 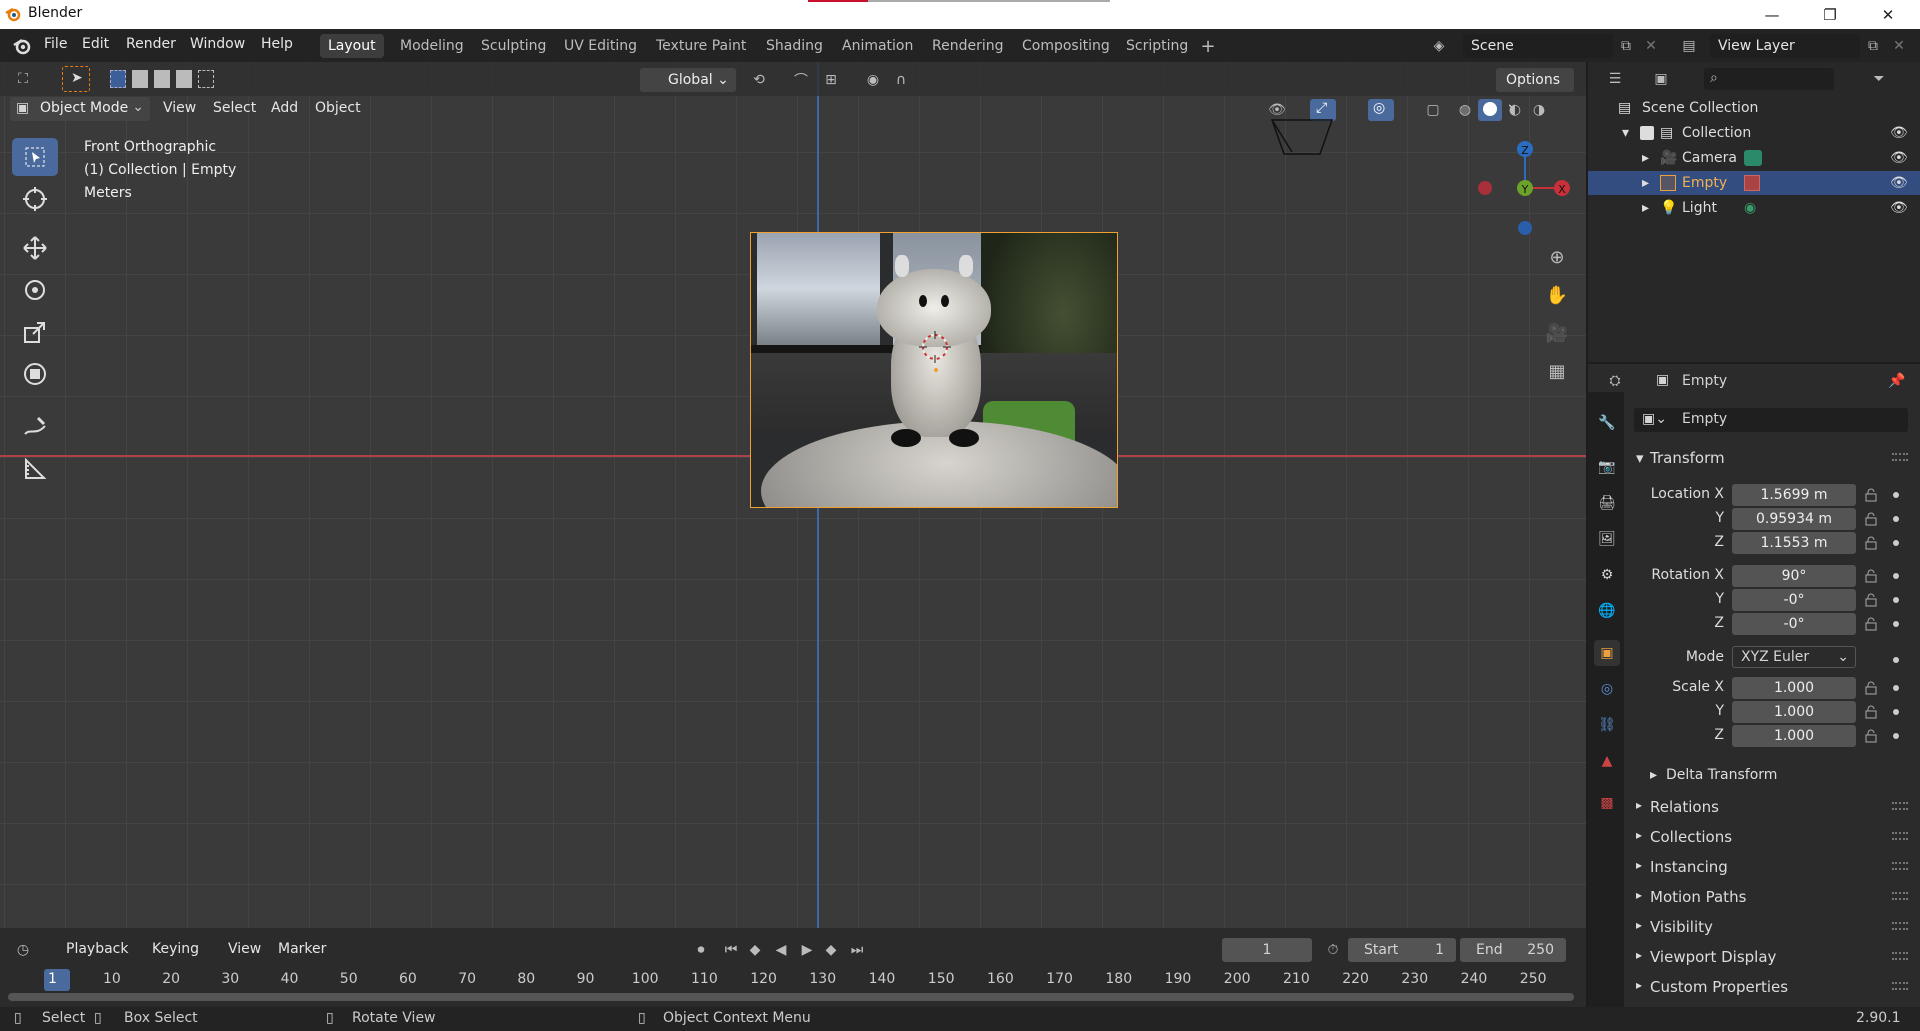 I want to click on scale-z-field: 1.000, so click(x=1794, y=736).